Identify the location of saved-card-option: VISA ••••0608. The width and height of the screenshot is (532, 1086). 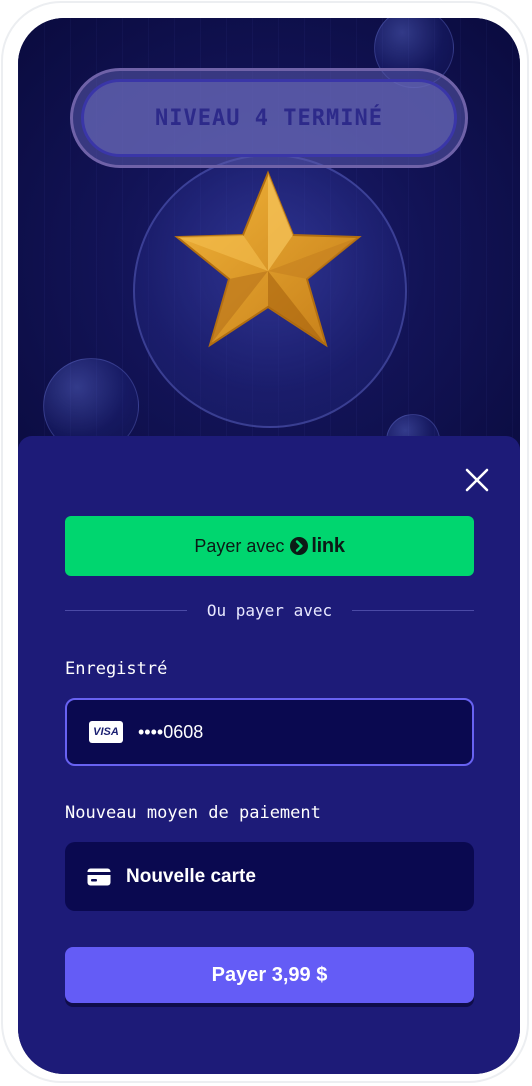
(269, 732).